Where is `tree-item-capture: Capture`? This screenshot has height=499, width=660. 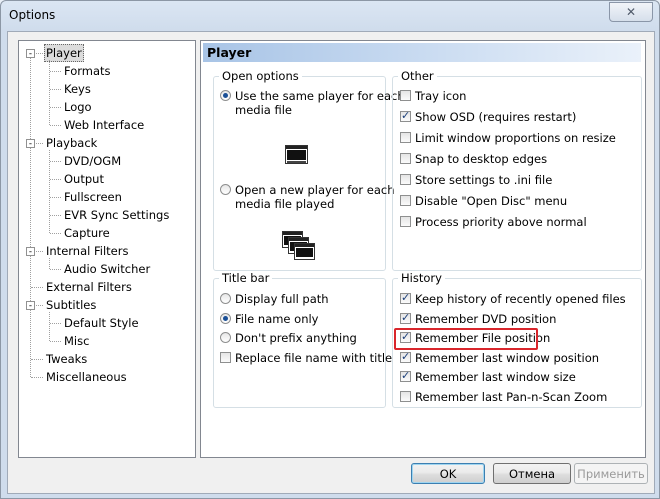
tree-item-capture: Capture is located at coordinates (87, 233).